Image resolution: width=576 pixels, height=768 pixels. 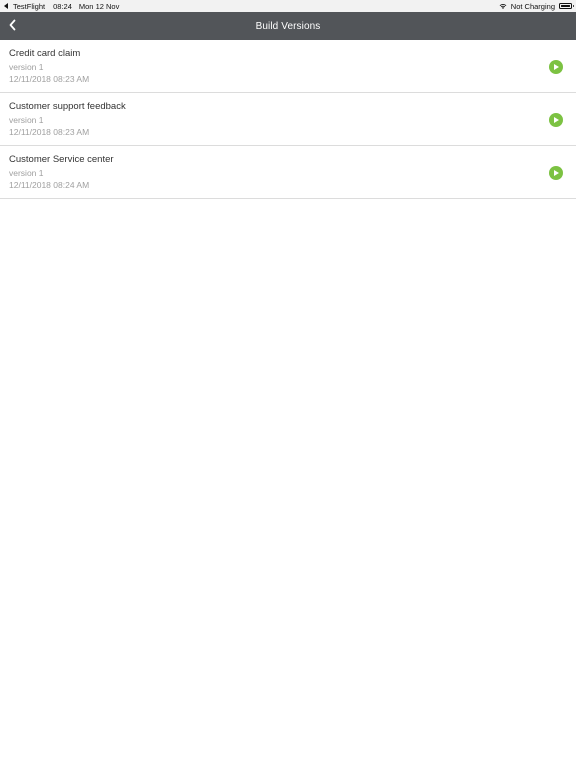 I want to click on build-title: Credit card claim, so click(x=45, y=53).